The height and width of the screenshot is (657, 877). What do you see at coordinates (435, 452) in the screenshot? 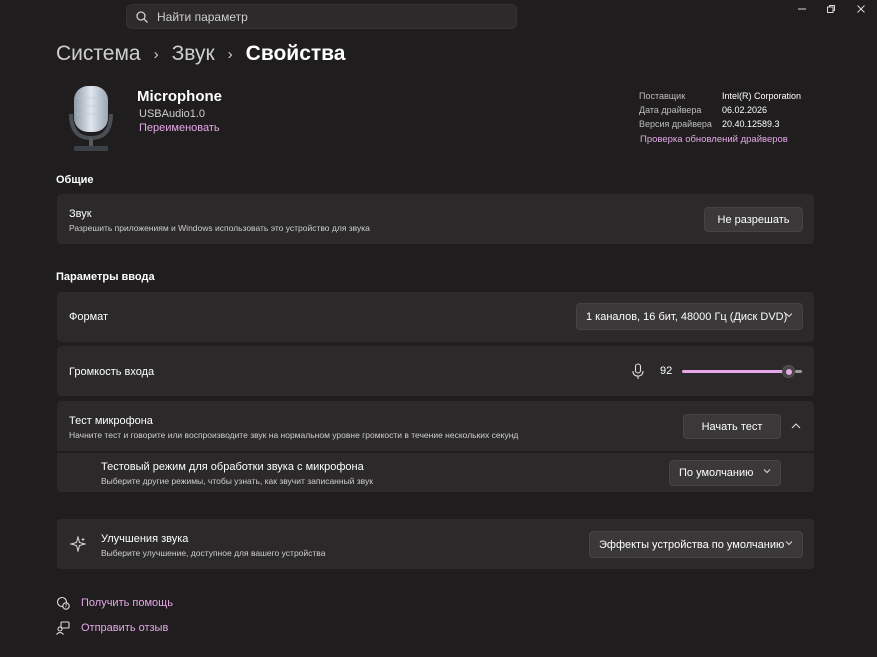
I see `divider` at bounding box center [435, 452].